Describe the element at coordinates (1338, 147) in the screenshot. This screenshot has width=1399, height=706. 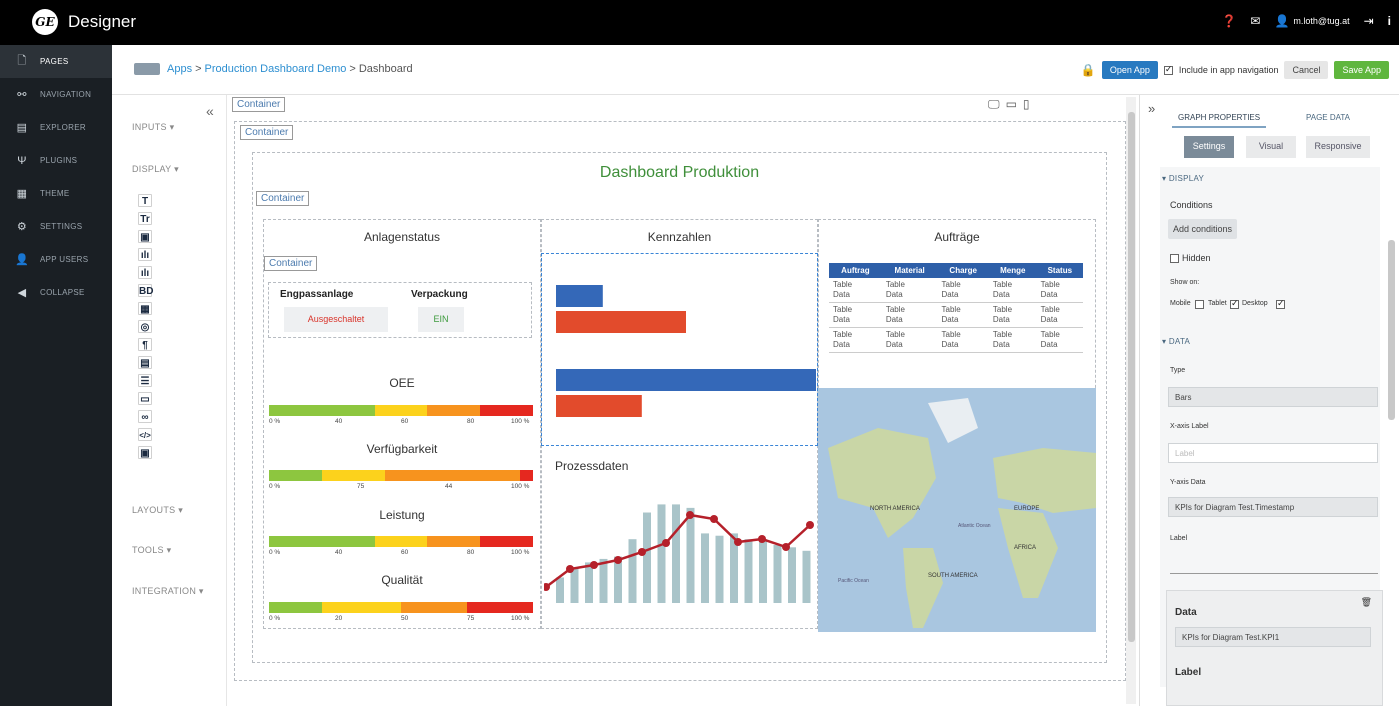
I see `segment-responsive: Responsive` at that location.